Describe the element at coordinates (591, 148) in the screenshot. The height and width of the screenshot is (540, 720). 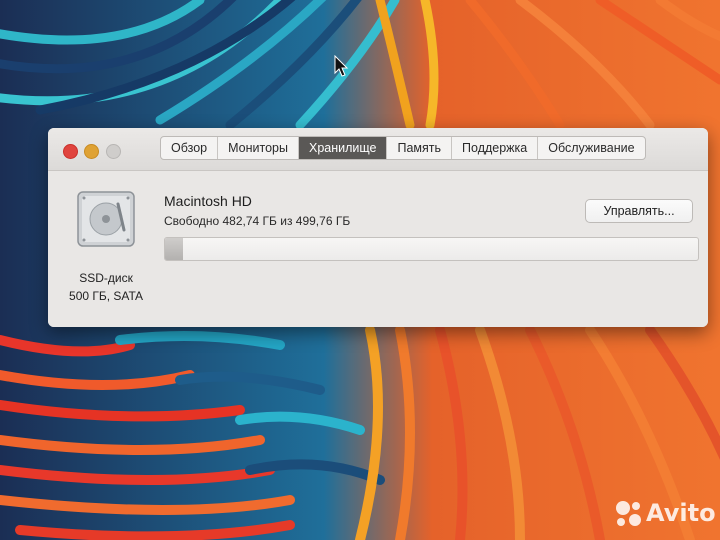
I see `tab-service: Обслуживание` at that location.